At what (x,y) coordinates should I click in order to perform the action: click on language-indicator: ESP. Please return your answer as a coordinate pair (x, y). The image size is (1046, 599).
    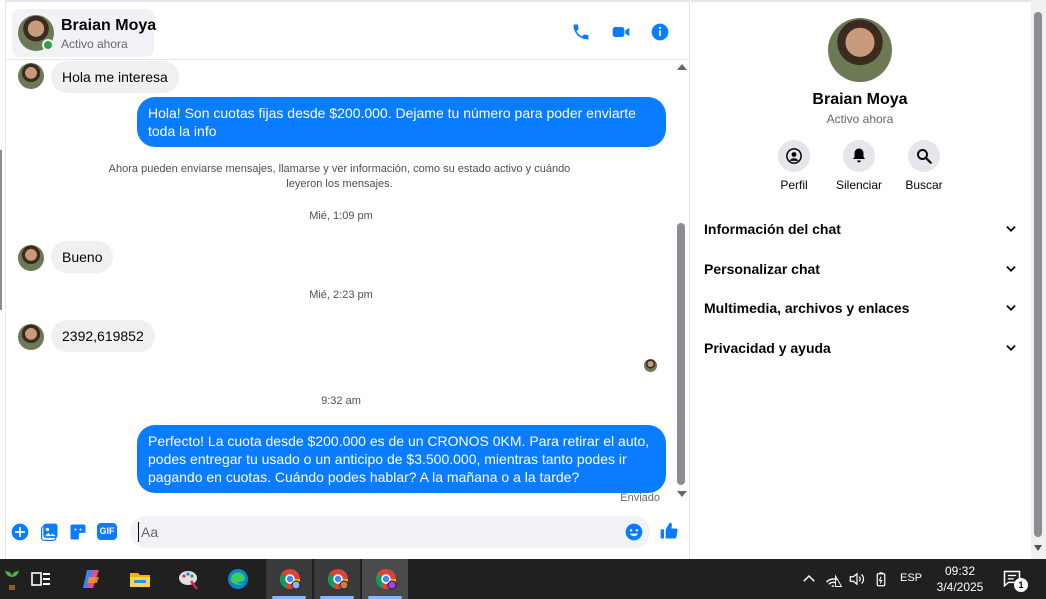
    Looking at the image, I should click on (911, 578).